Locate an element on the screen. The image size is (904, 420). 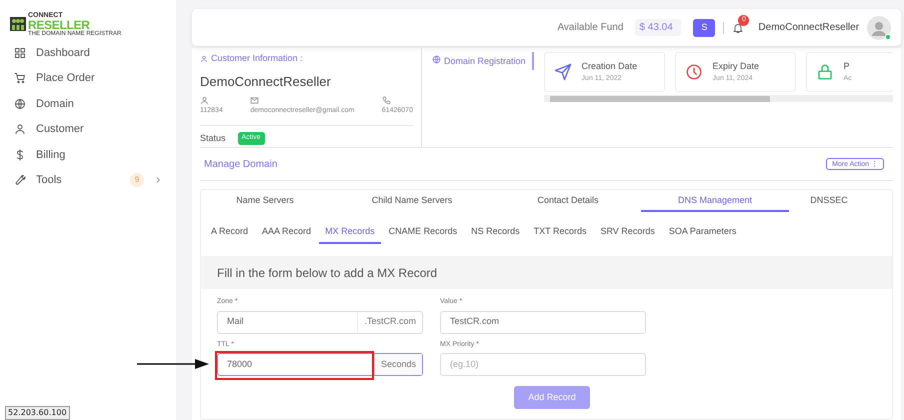
record-tab: AAA Record is located at coordinates (287, 233).